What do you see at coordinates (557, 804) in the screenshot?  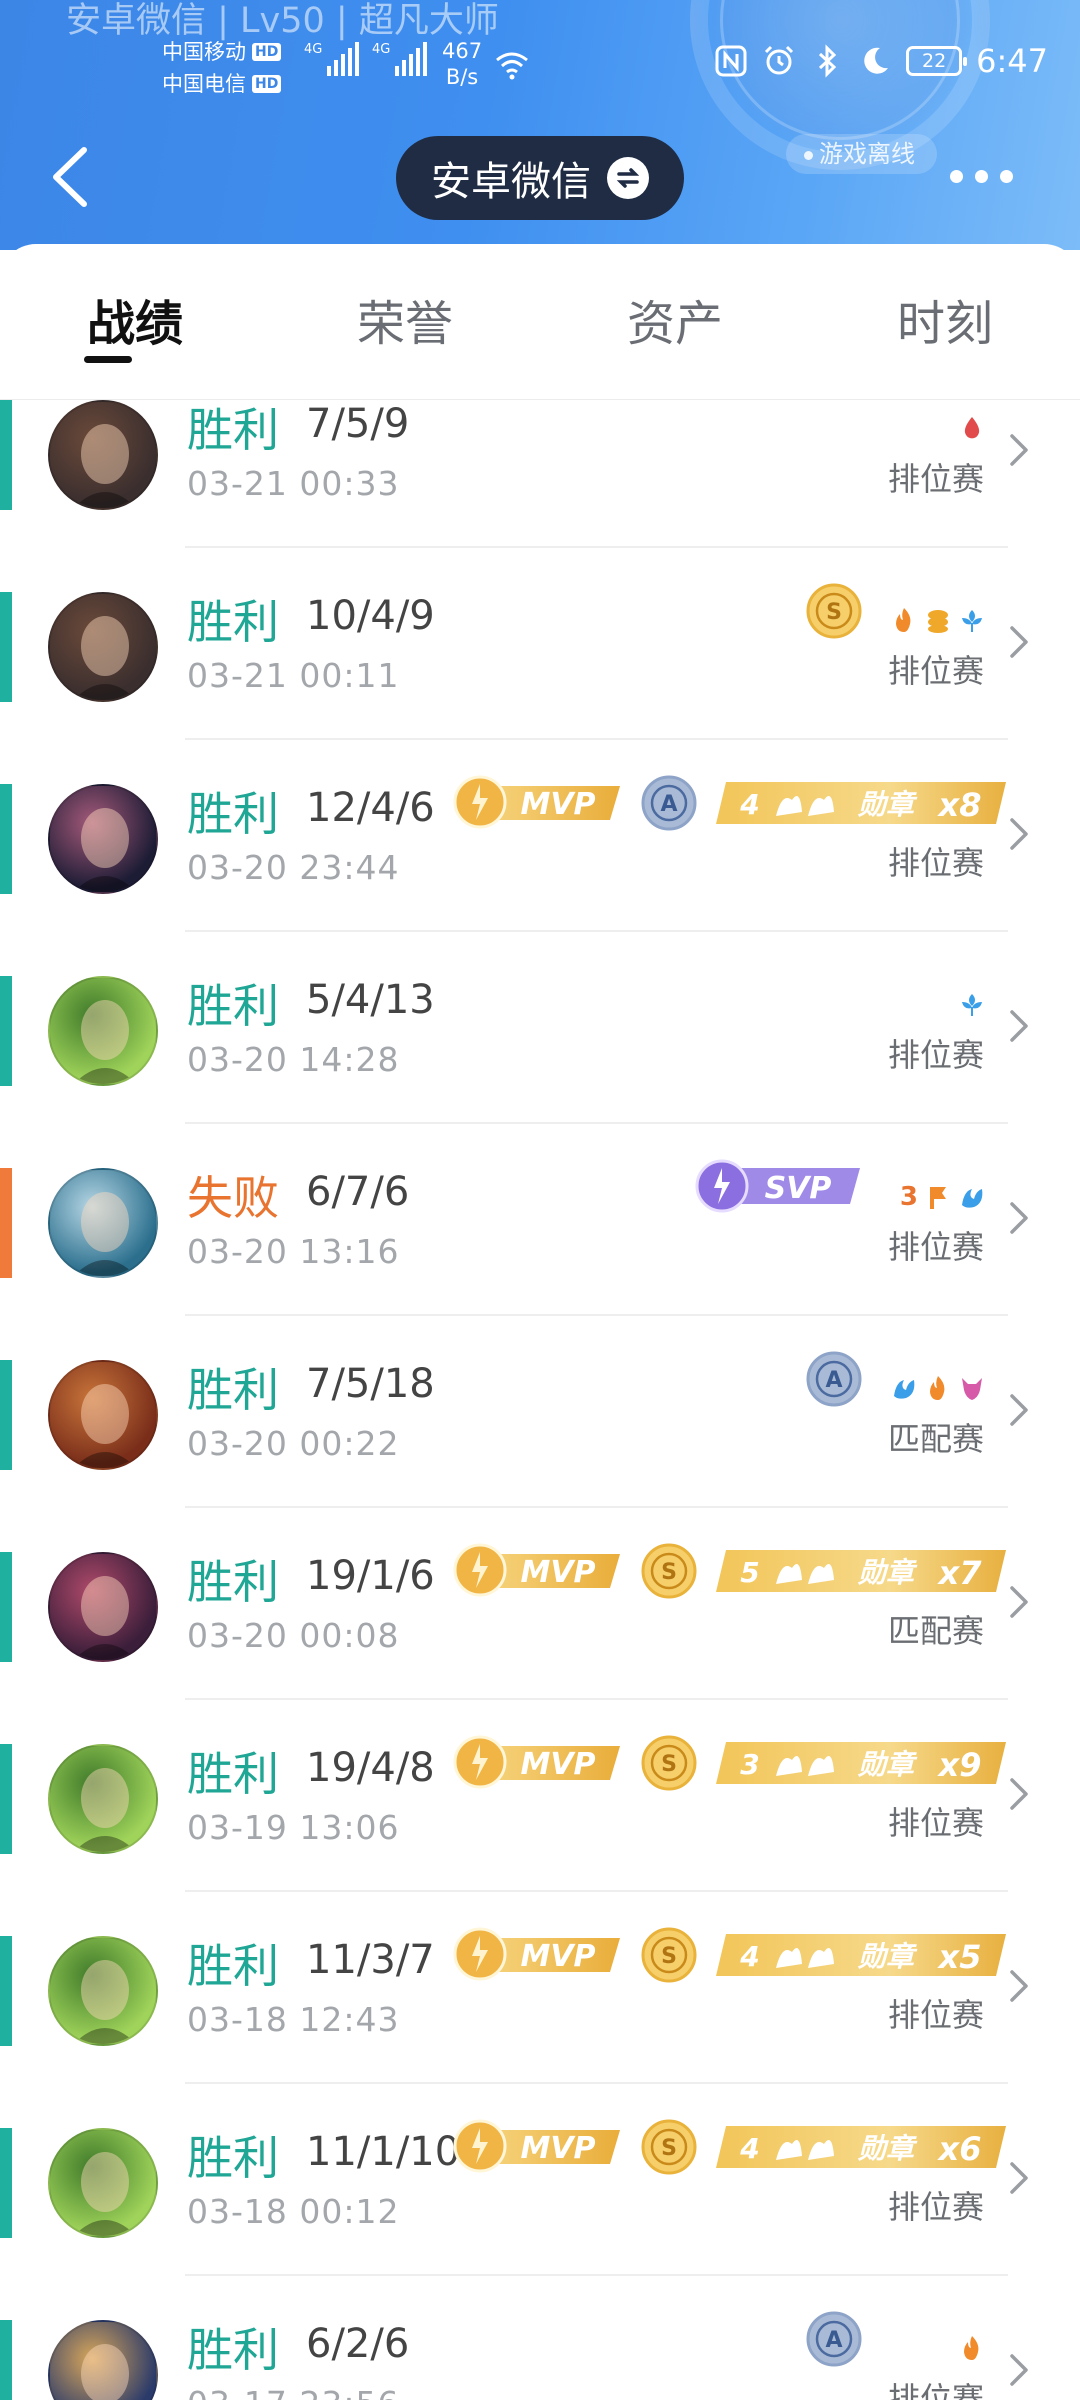 I see `mvp-label: MVP` at bounding box center [557, 804].